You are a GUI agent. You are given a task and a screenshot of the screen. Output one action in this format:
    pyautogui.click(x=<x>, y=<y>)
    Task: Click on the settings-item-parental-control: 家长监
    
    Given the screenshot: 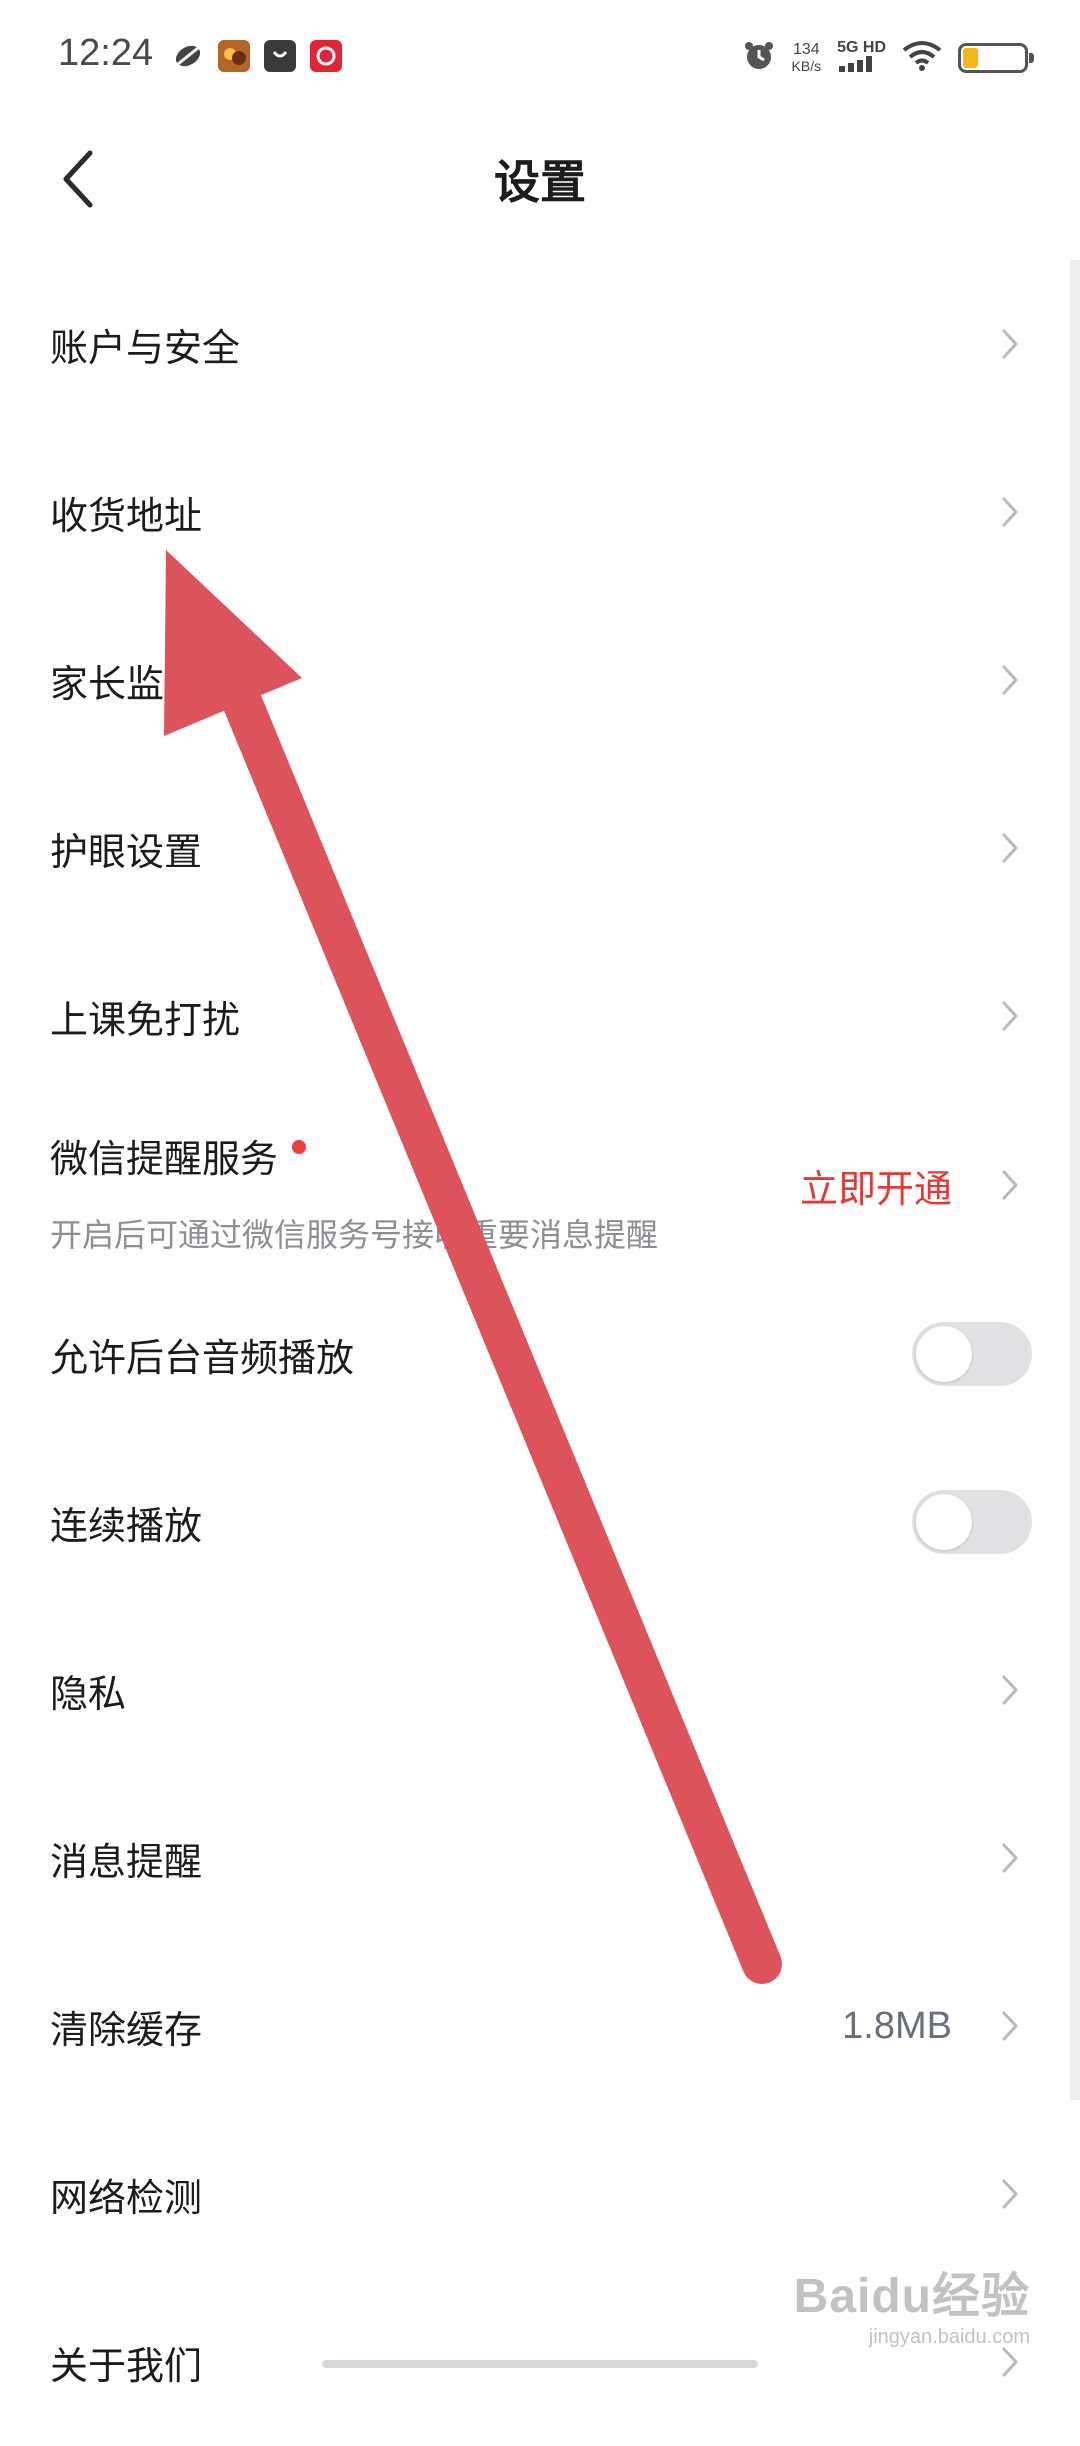 What is the action you would take?
    pyautogui.click(x=540, y=680)
    